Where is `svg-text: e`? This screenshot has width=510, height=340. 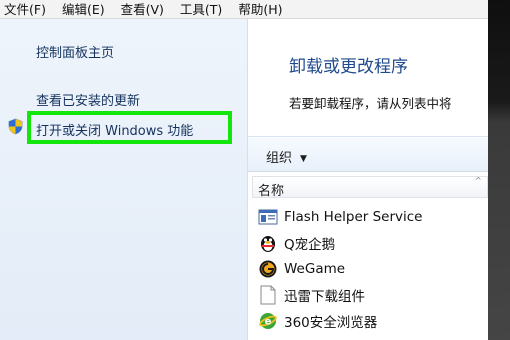 svg-text: e is located at coordinates (268, 322).